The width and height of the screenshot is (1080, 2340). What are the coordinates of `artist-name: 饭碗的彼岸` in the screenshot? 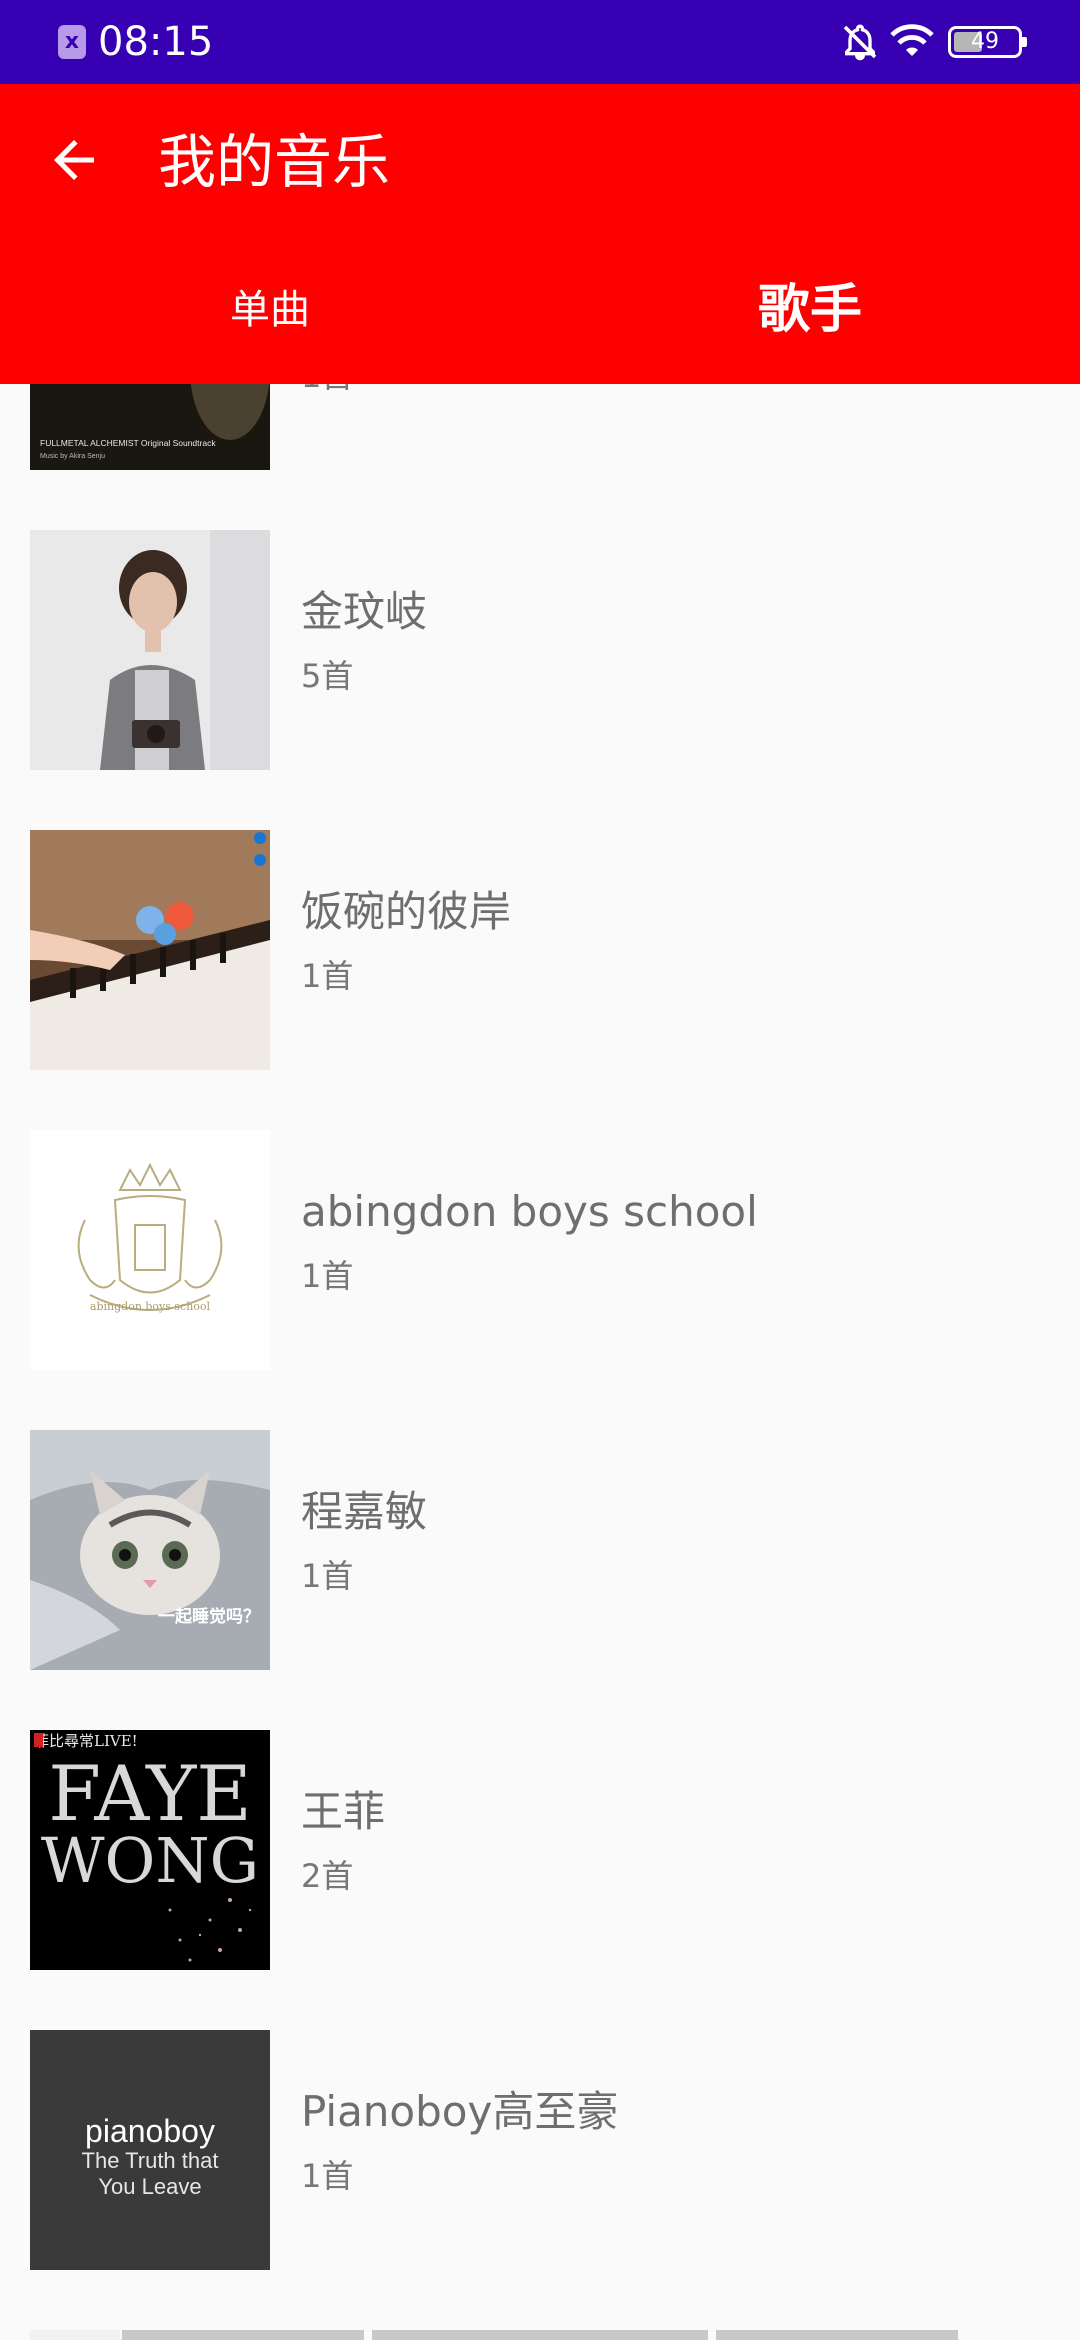 It's located at (406, 911).